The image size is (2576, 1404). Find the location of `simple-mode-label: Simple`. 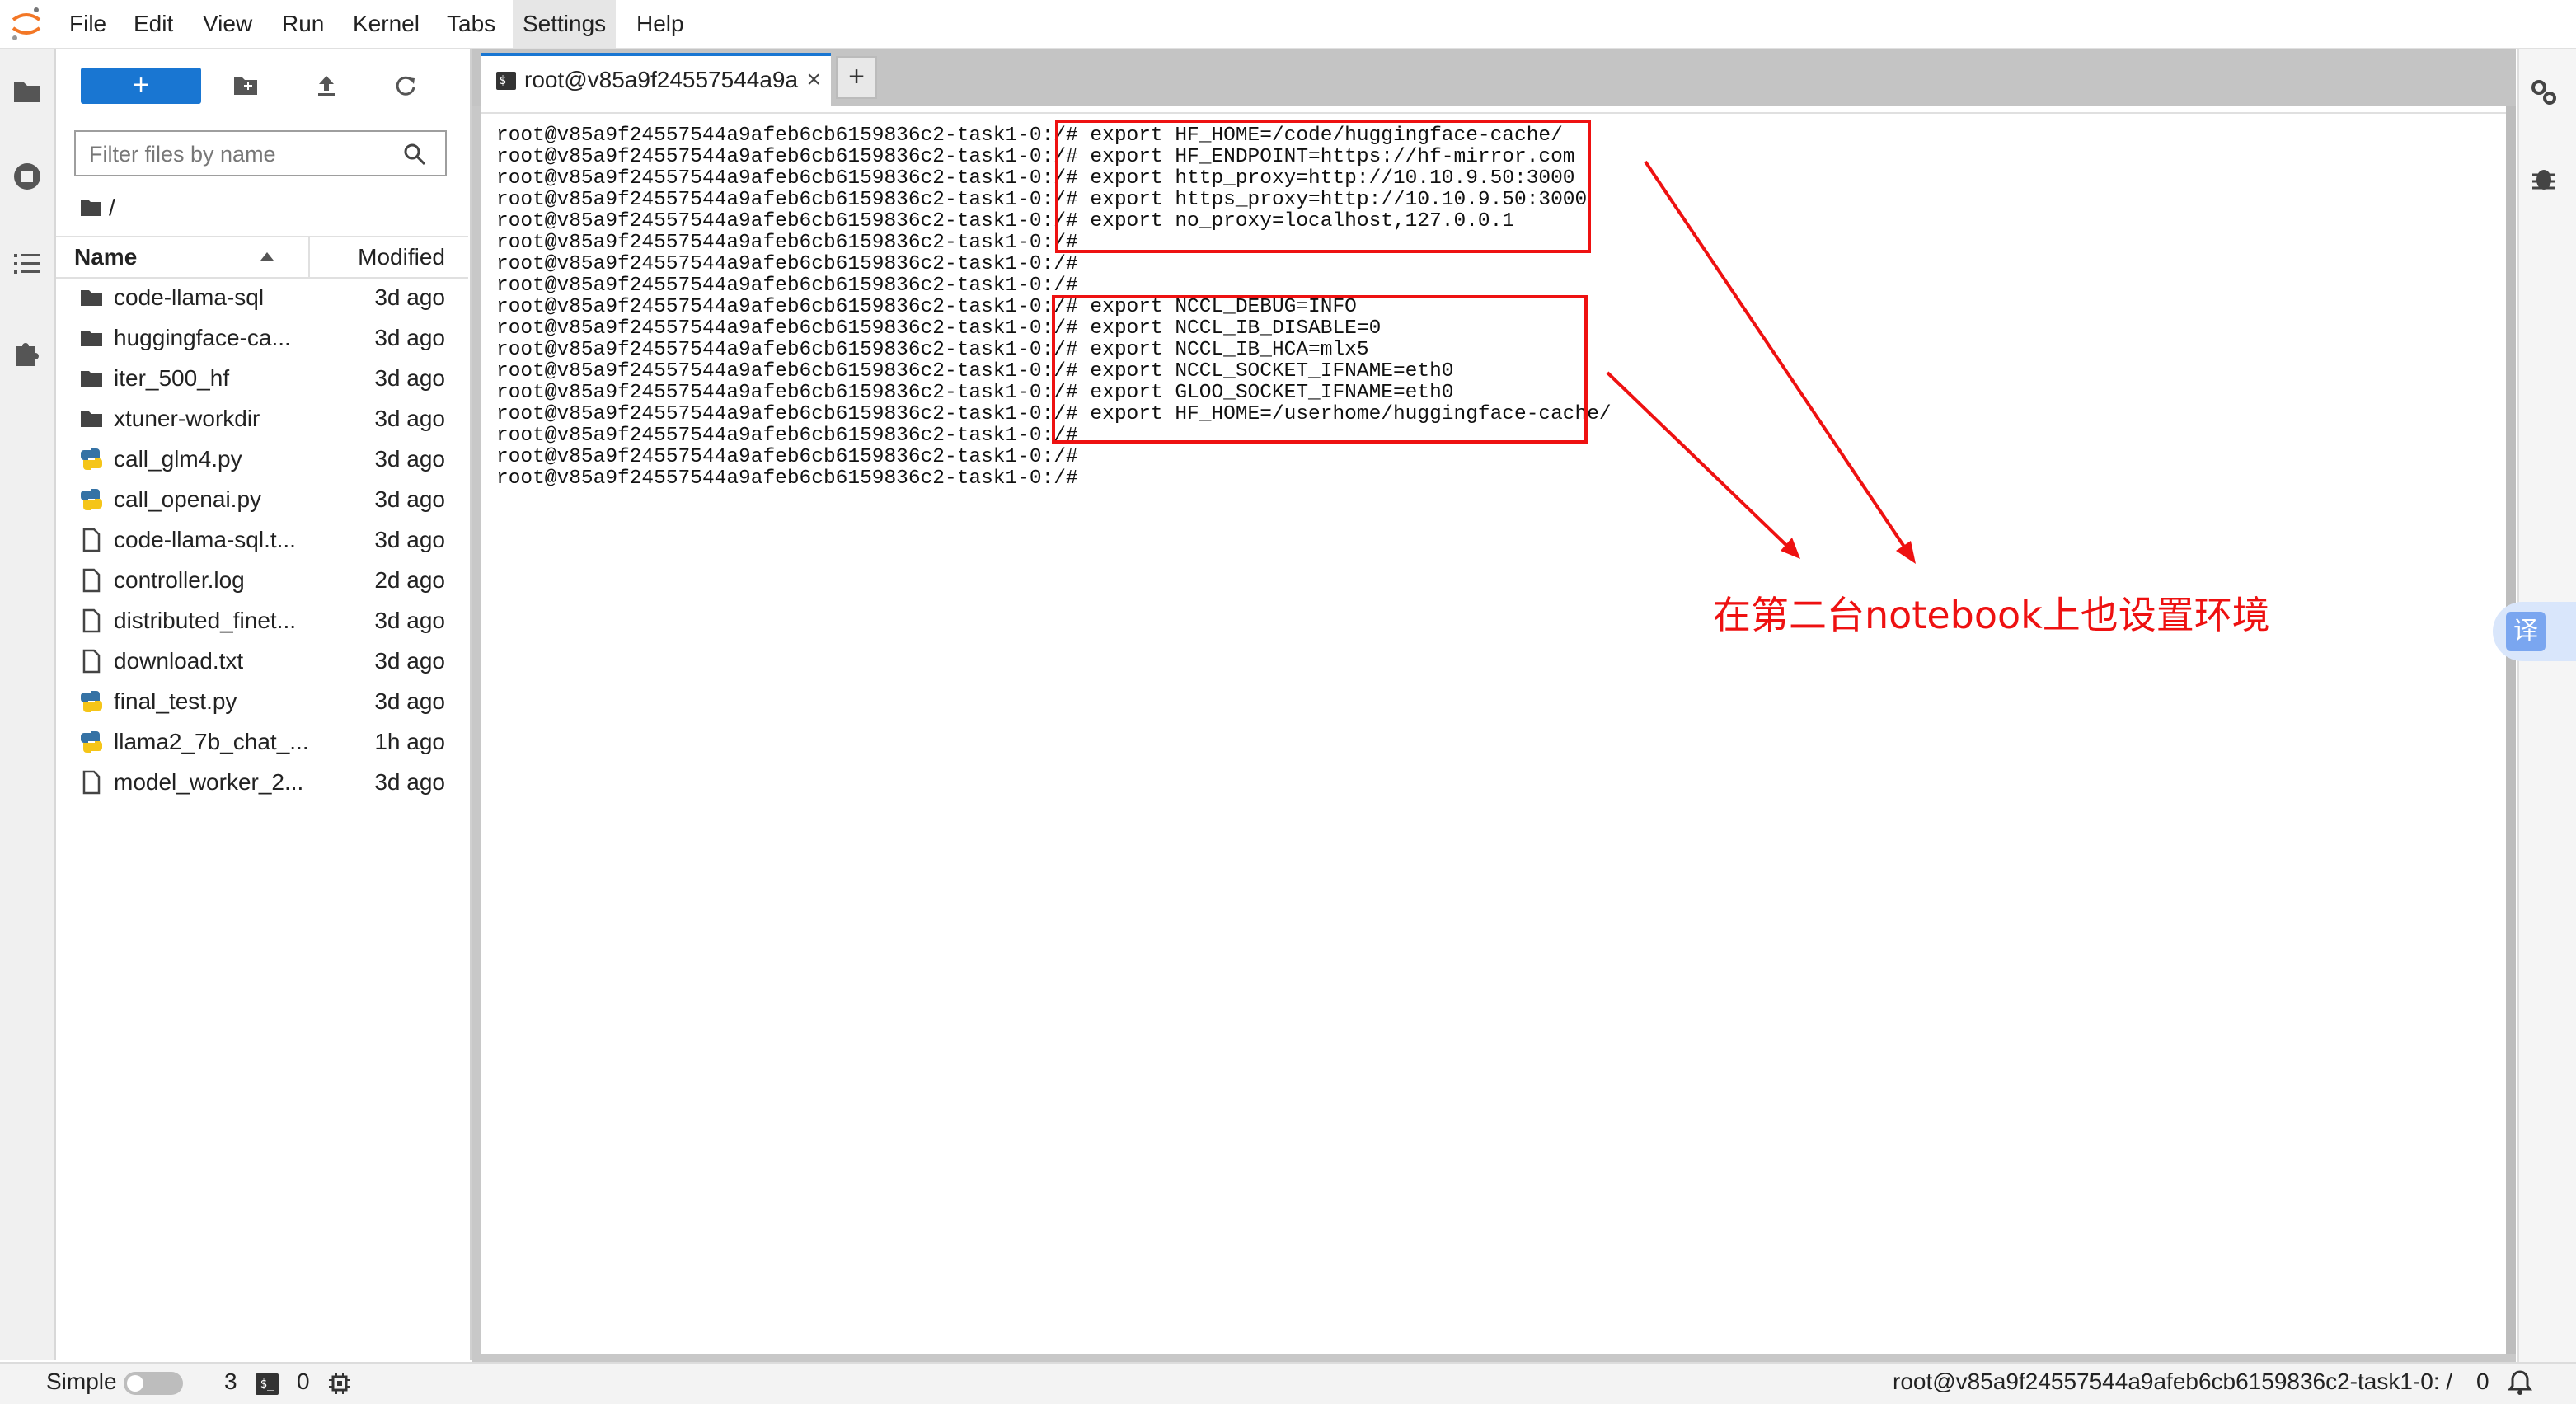

simple-mode-label: Simple is located at coordinates (81, 1382).